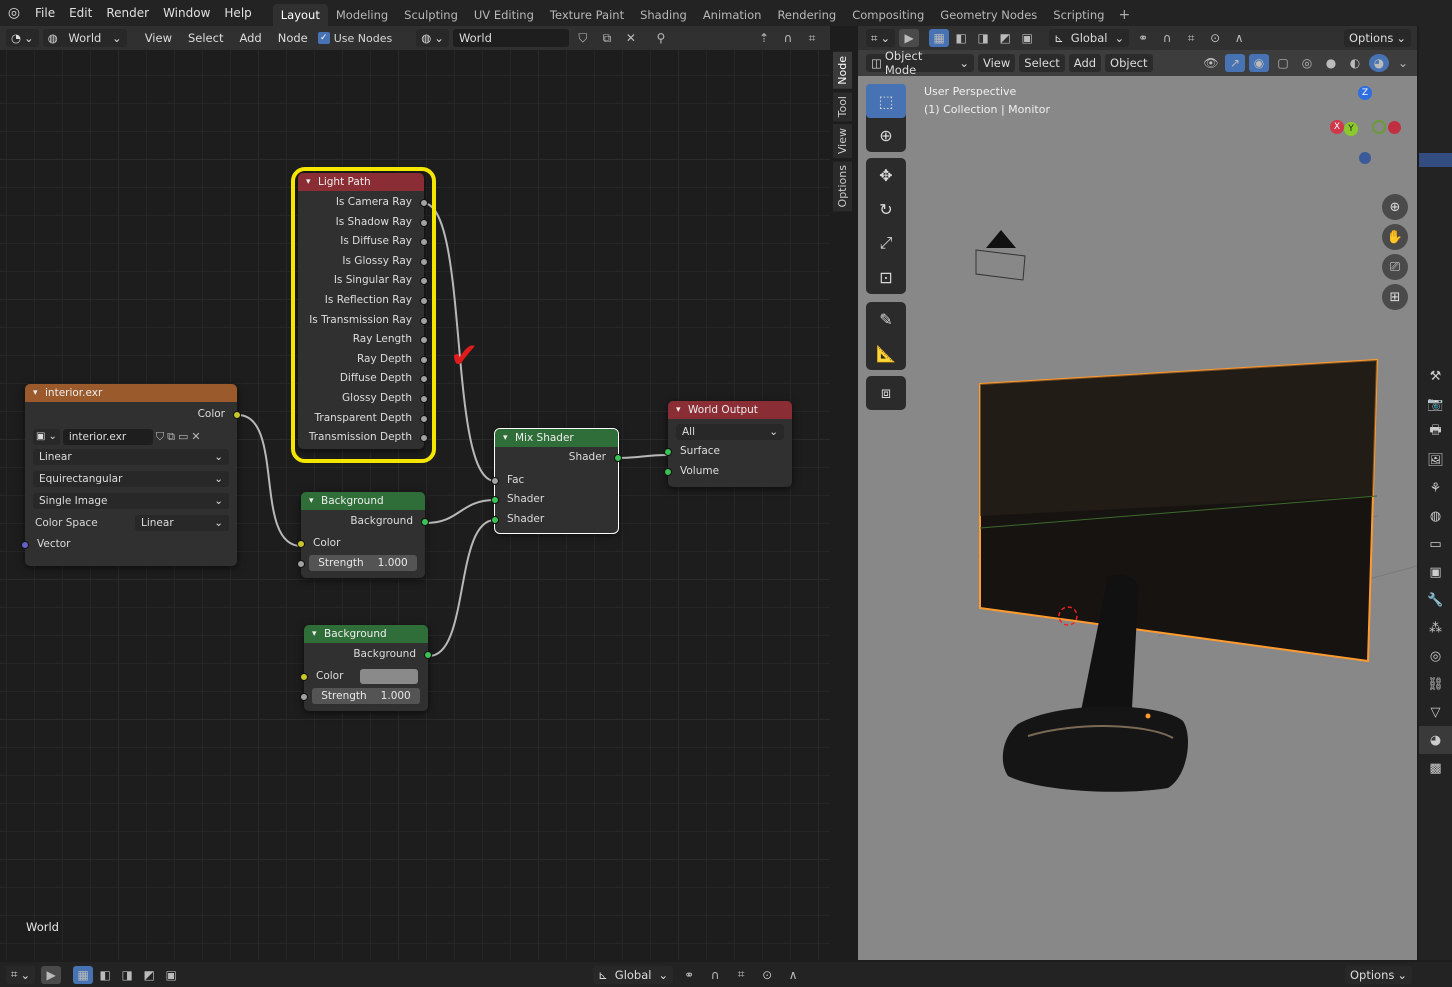 Image resolution: width=1452 pixels, height=987 pixels. What do you see at coordinates (886, 243) in the screenshot?
I see `scale-tool-icon: ⤢` at bounding box center [886, 243].